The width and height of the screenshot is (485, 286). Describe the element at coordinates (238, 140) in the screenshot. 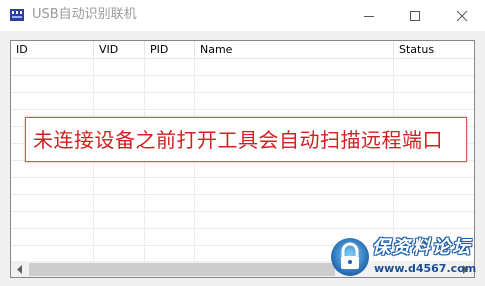

I see `annotation-text: 未连接设备之前打开工具会自动扫描远程端口` at that location.